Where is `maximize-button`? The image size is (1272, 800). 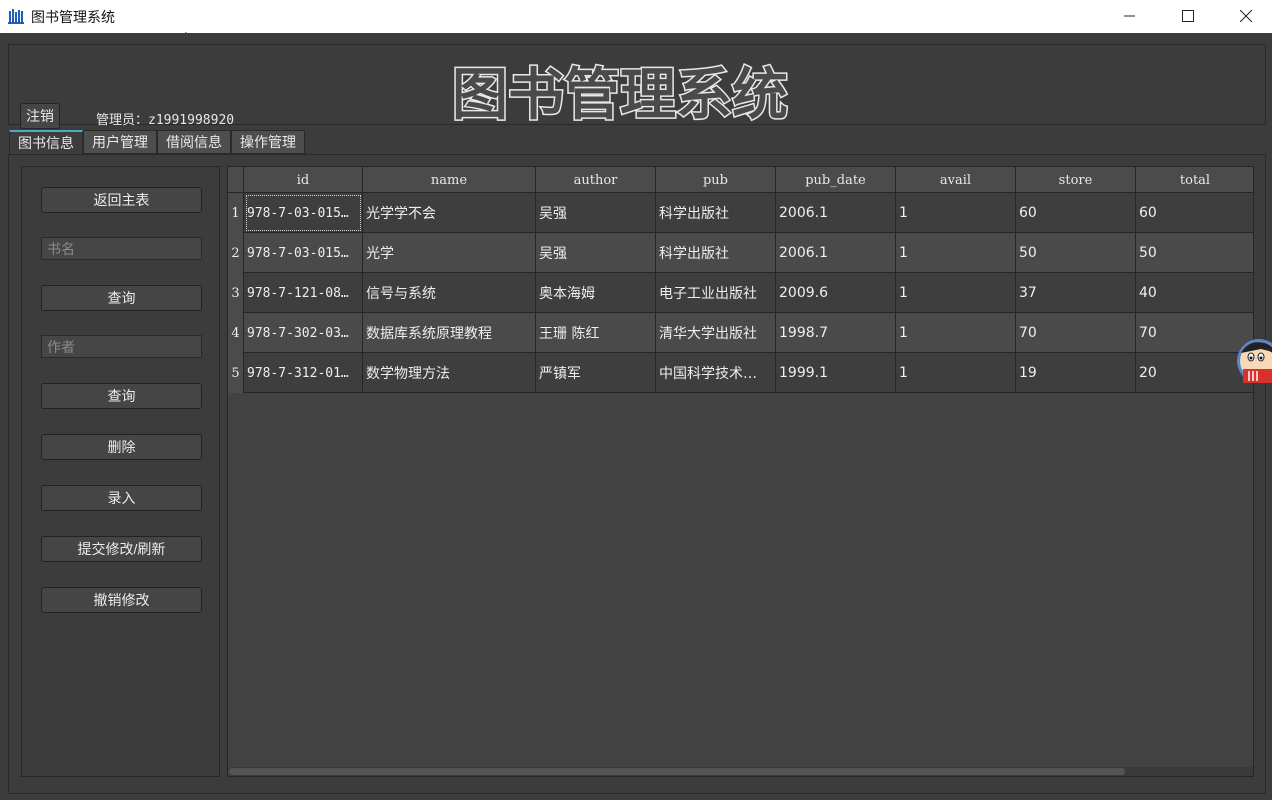 maximize-button is located at coordinates (1188, 16).